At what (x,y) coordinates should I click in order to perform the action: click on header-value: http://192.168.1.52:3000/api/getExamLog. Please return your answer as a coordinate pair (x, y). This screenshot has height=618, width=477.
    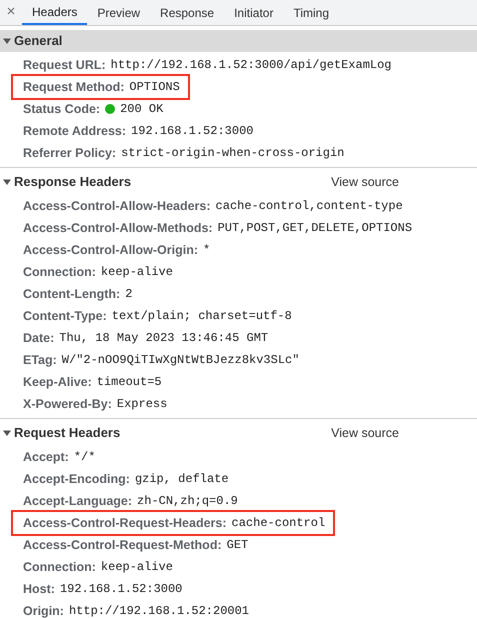
    Looking at the image, I should click on (251, 65).